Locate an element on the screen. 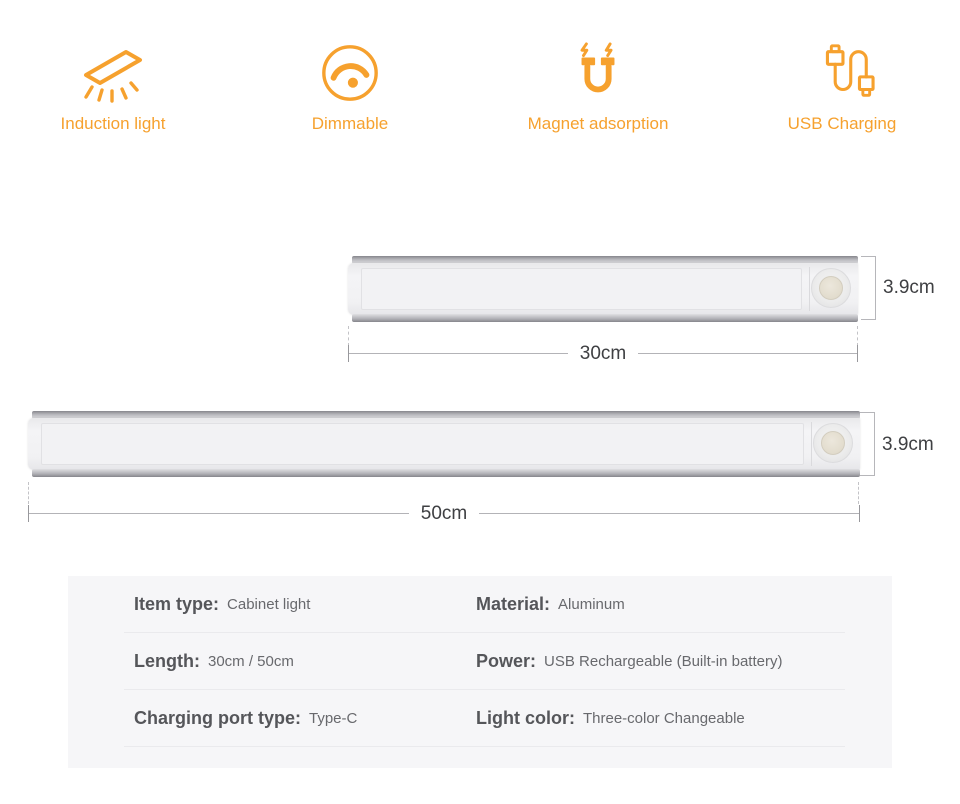 The image size is (960, 804). spec-light-color: Light color: Three-color Changeable is located at coordinates (610, 718).